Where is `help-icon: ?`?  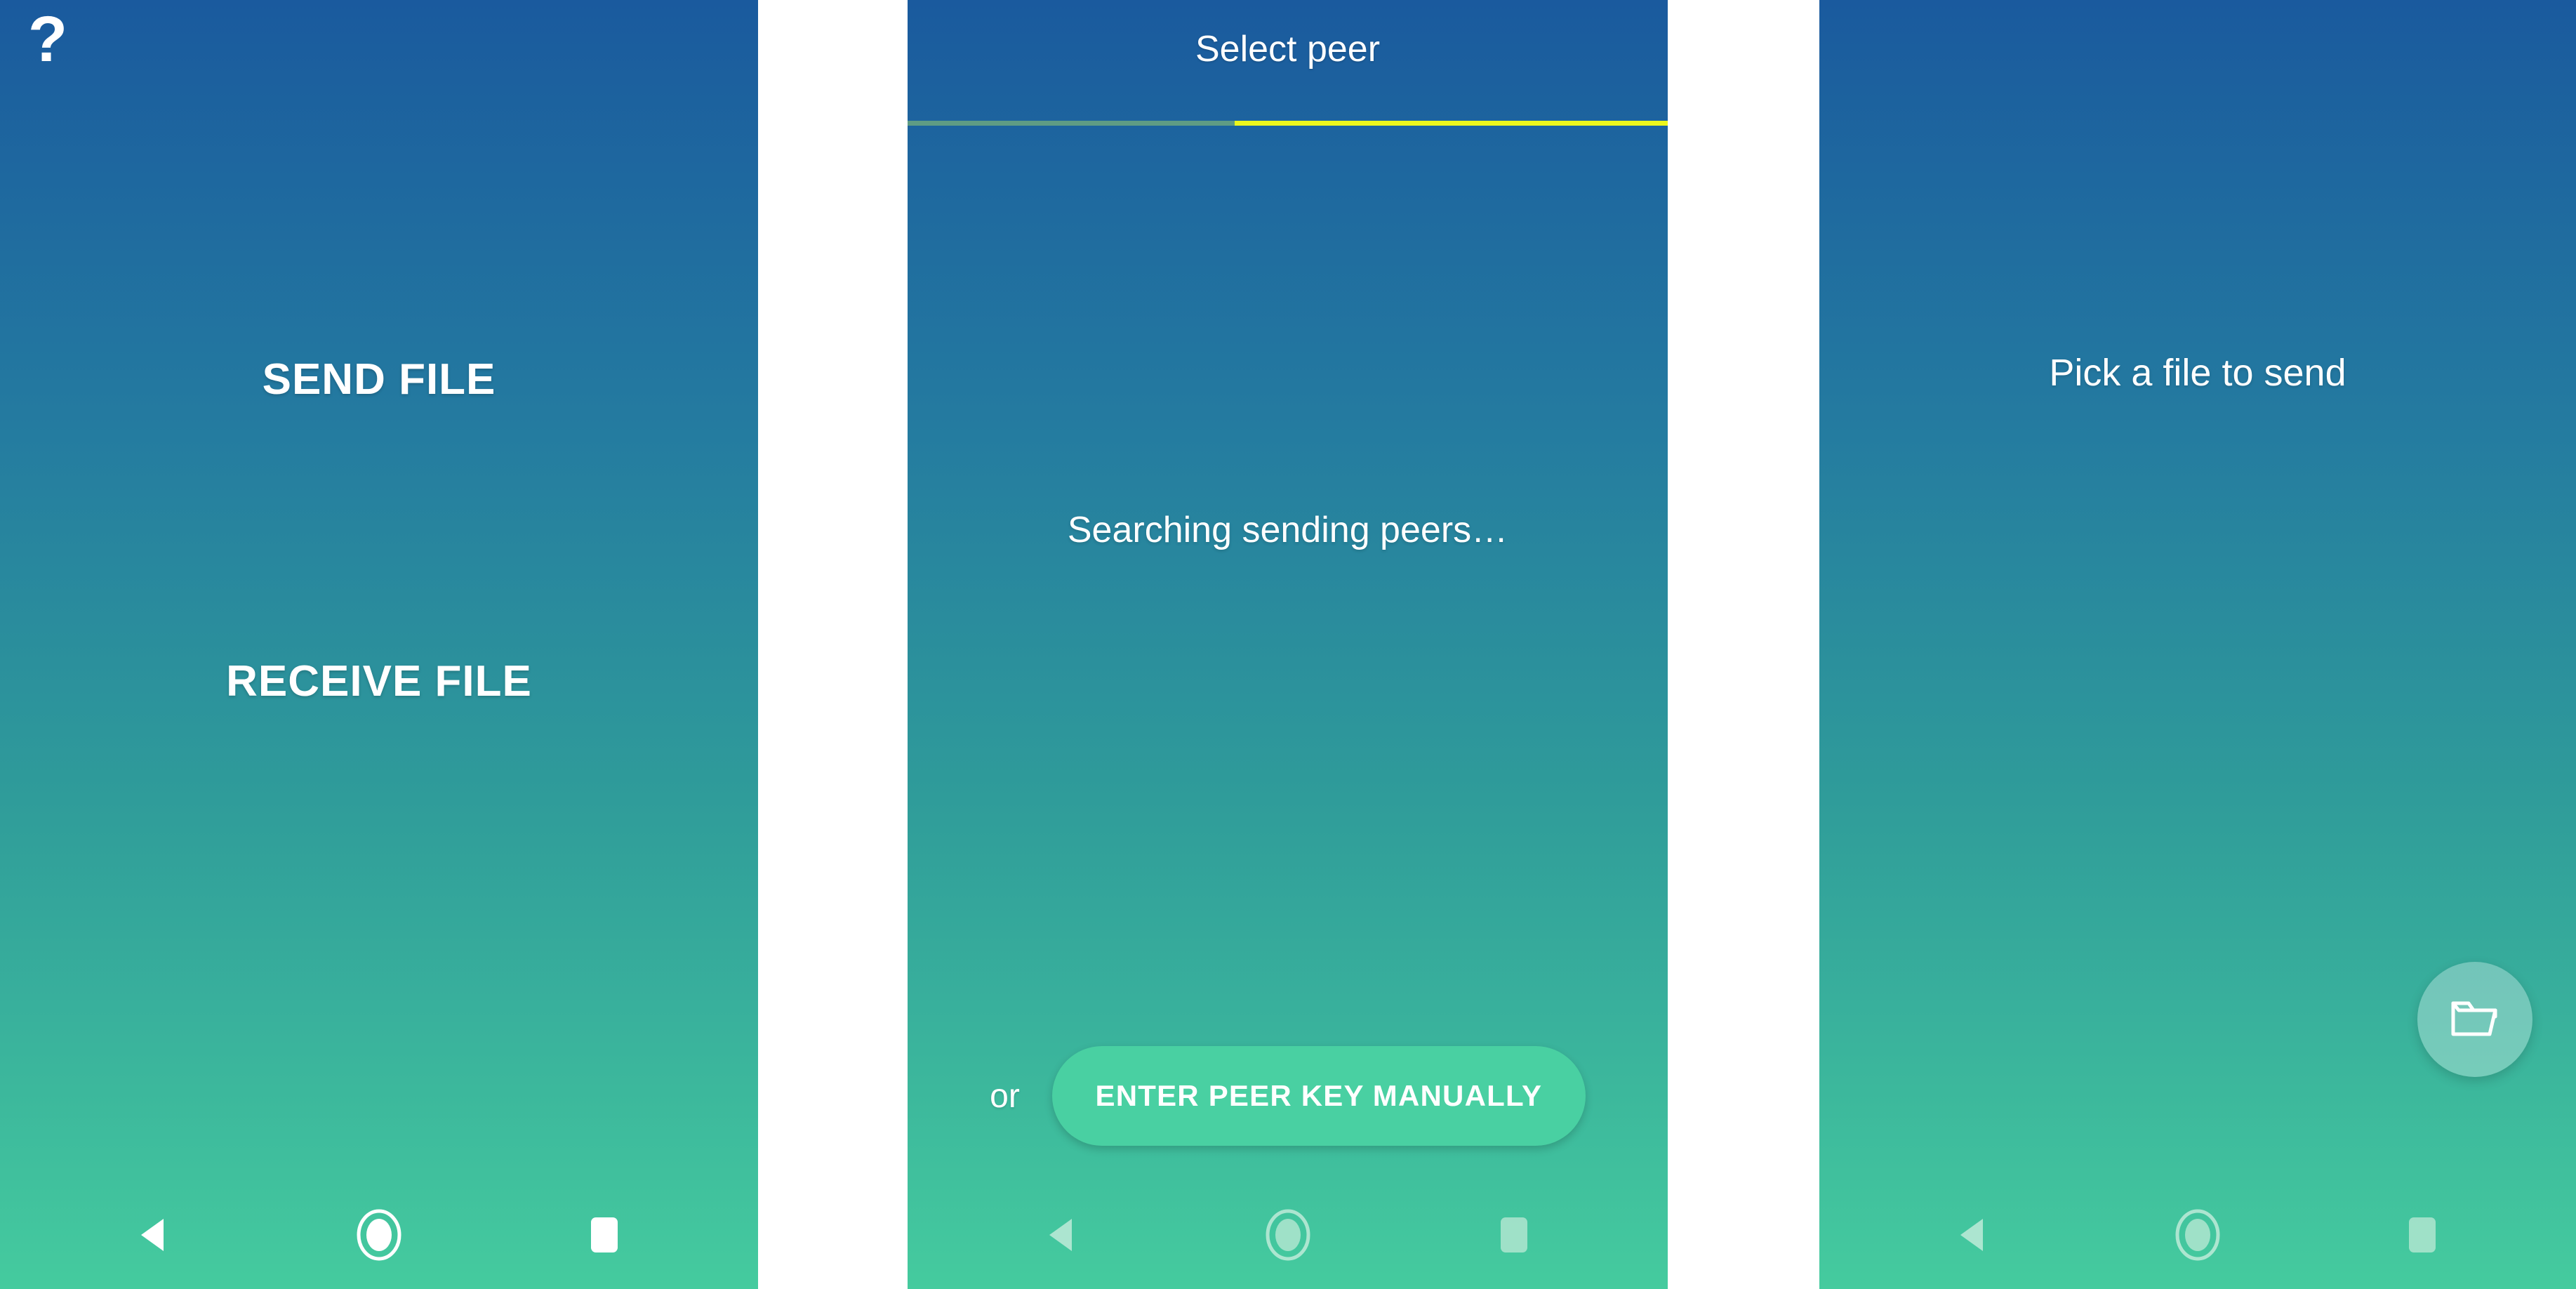
help-icon: ? is located at coordinates (48, 40).